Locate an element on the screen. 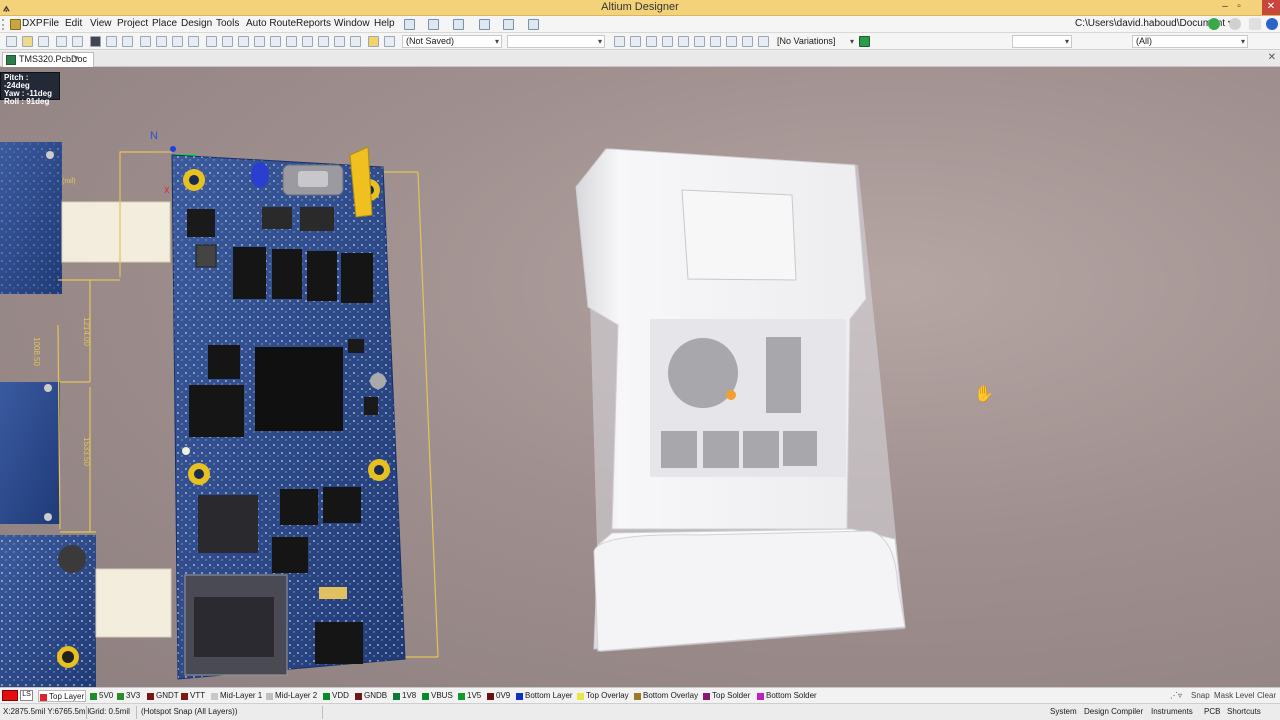 The height and width of the screenshot is (720, 1280). layer-tab: GNDT is located at coordinates (162, 696).